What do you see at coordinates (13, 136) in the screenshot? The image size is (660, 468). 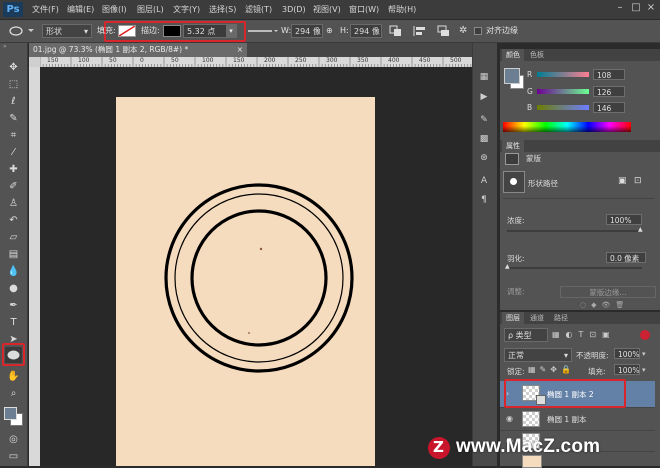 I see `crop-tool-icon: ⌗` at bounding box center [13, 136].